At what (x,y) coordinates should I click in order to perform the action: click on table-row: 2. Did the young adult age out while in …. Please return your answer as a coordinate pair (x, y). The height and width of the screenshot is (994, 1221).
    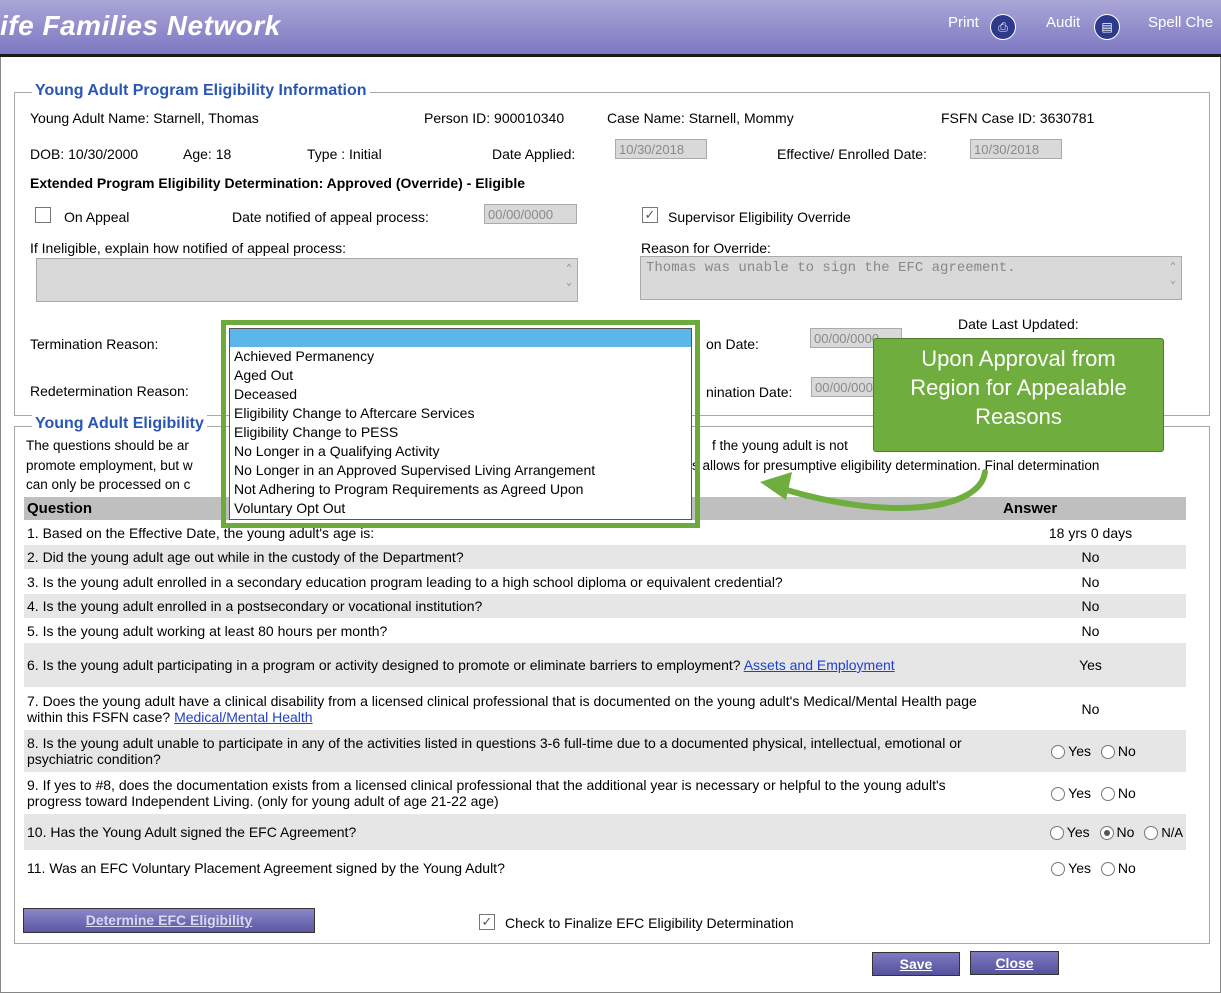
    Looking at the image, I should click on (605, 557).